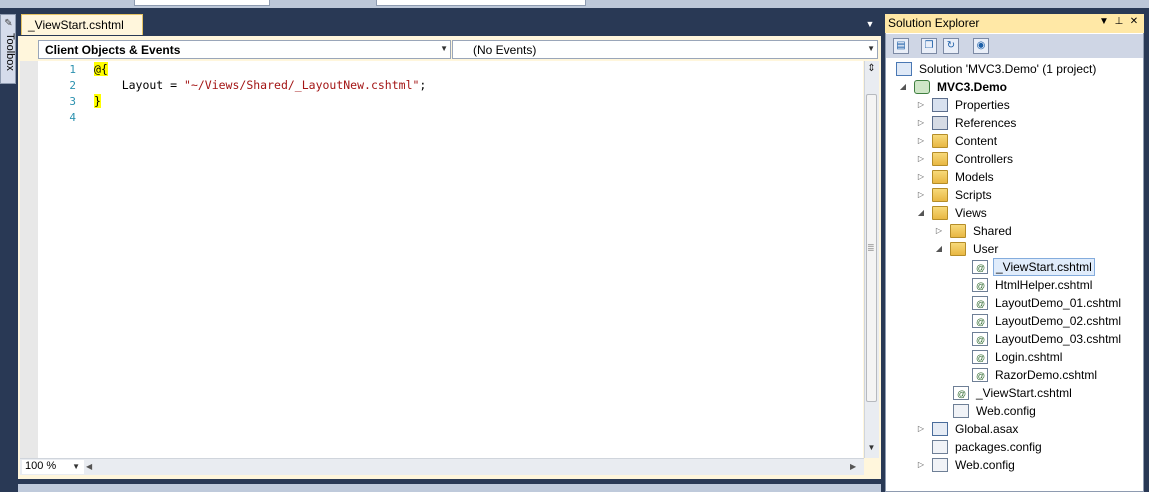 This screenshot has width=1149, height=492. I want to click on tree-item-label: Properties, so click(982, 105).